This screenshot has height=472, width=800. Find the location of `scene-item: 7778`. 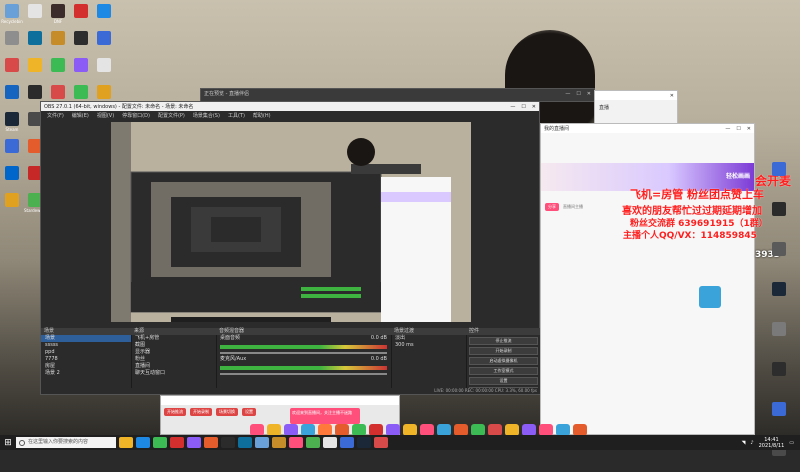

scene-item: 7778 is located at coordinates (86, 359).